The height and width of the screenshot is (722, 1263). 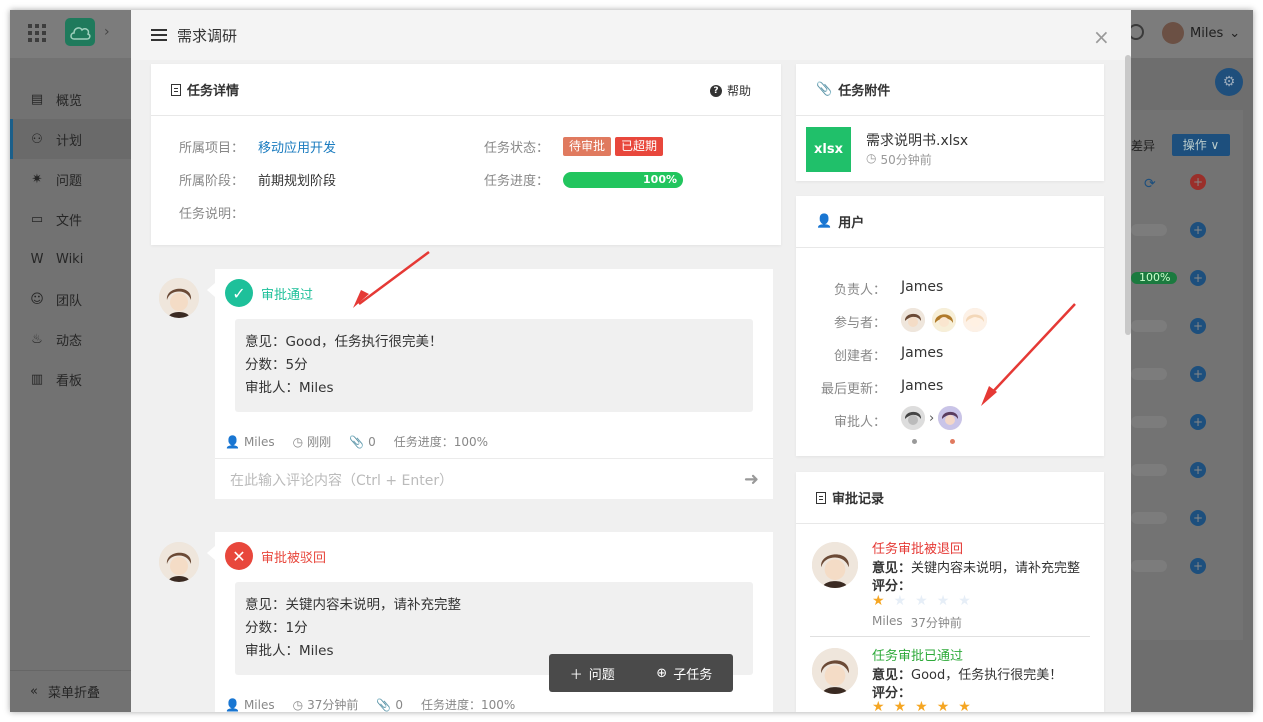 What do you see at coordinates (922, 386) in the screenshot?
I see `updater-value: James` at bounding box center [922, 386].